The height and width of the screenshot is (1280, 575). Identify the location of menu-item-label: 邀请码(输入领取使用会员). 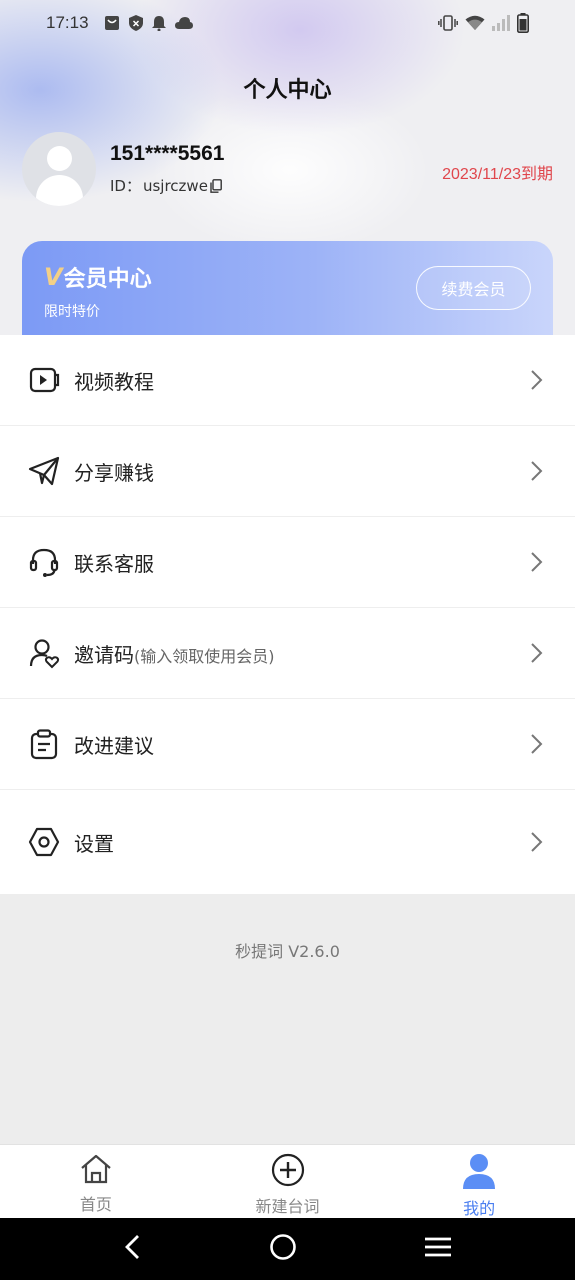
(174, 653).